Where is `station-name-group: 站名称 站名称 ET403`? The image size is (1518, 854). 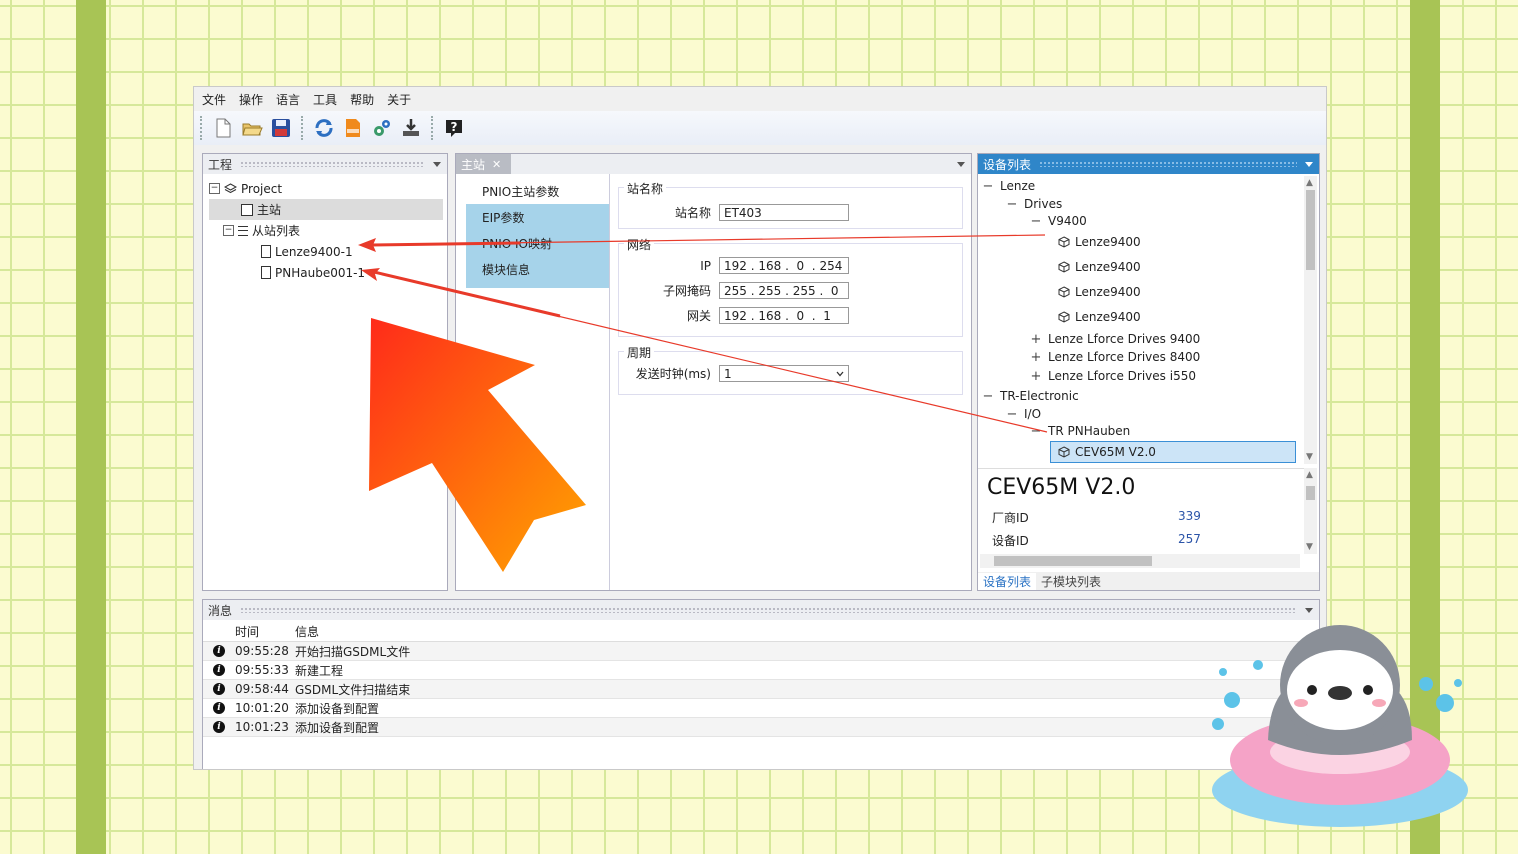
station-name-group: 站名称 站名称 ET403 is located at coordinates (790, 204).